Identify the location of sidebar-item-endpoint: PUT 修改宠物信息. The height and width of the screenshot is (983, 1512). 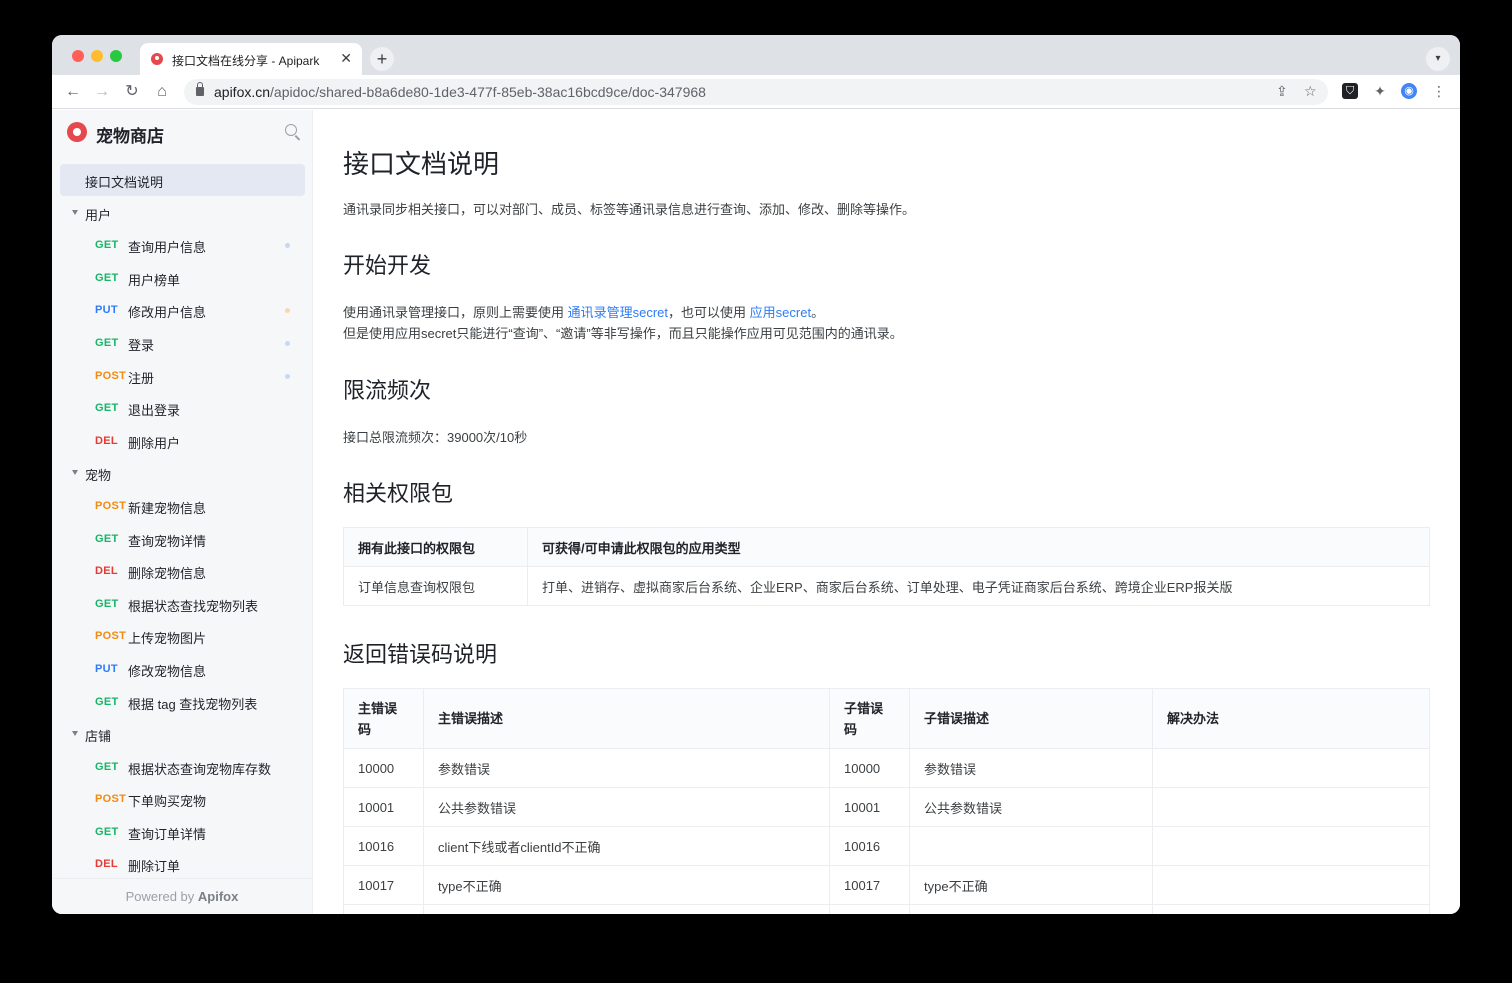
(182, 669).